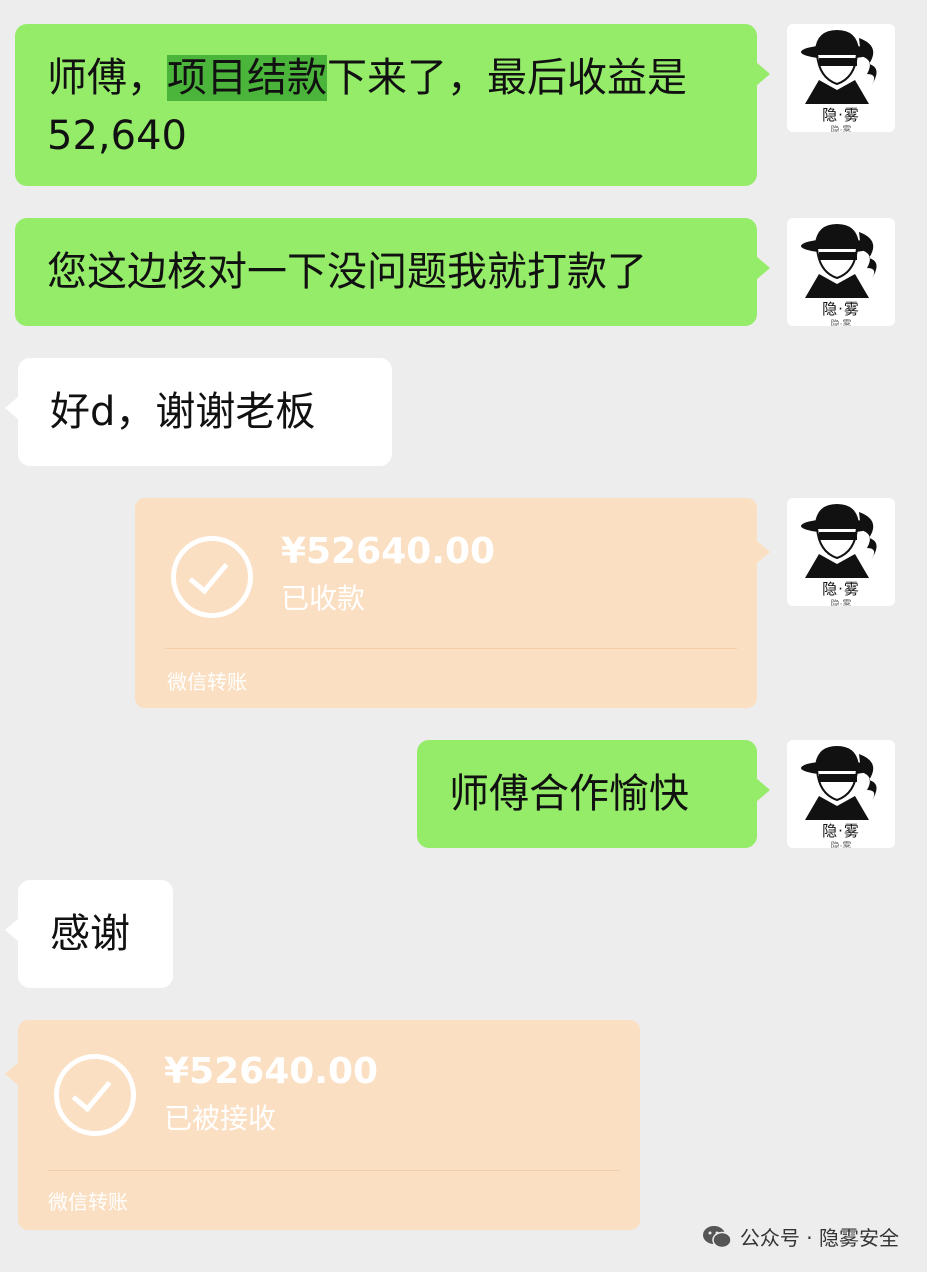 This screenshot has width=927, height=1272. I want to click on message-bubble-received: 好d，谢谢老板, so click(198, 412).